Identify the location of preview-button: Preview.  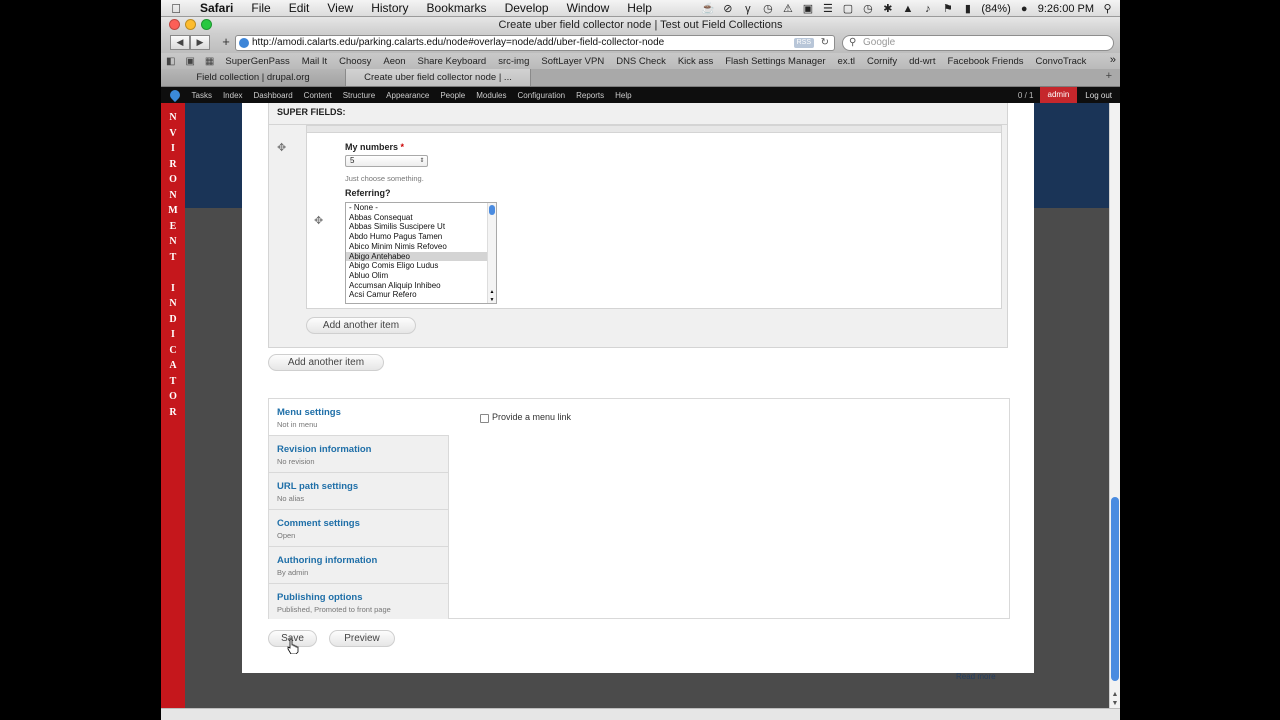
(362, 638).